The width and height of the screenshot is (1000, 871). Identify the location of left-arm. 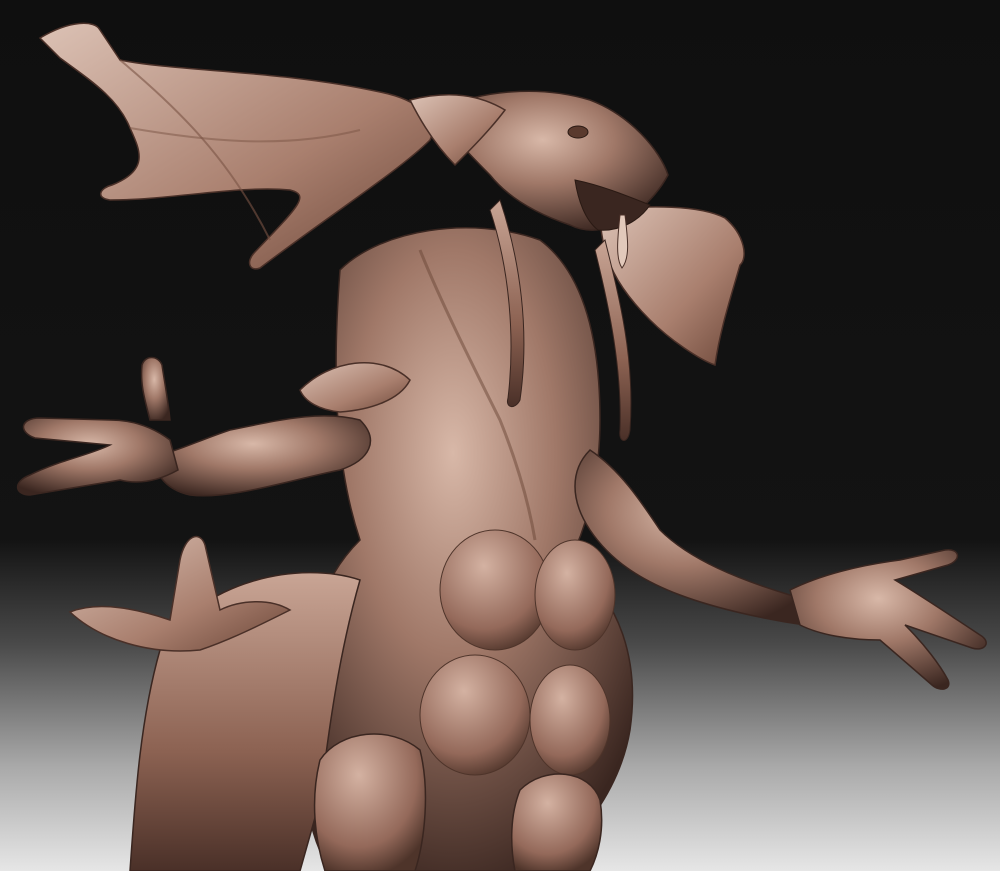
(263, 456).